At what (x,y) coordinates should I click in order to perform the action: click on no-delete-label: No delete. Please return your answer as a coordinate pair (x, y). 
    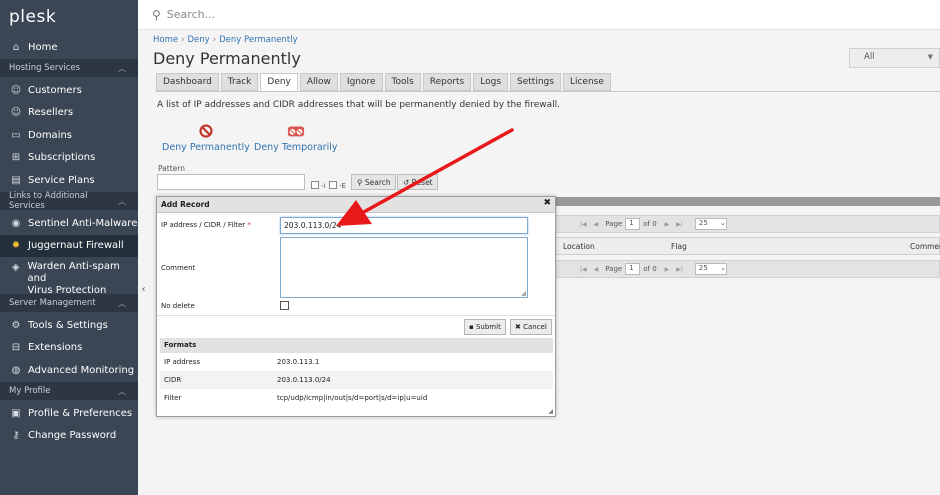
    Looking at the image, I should click on (178, 306).